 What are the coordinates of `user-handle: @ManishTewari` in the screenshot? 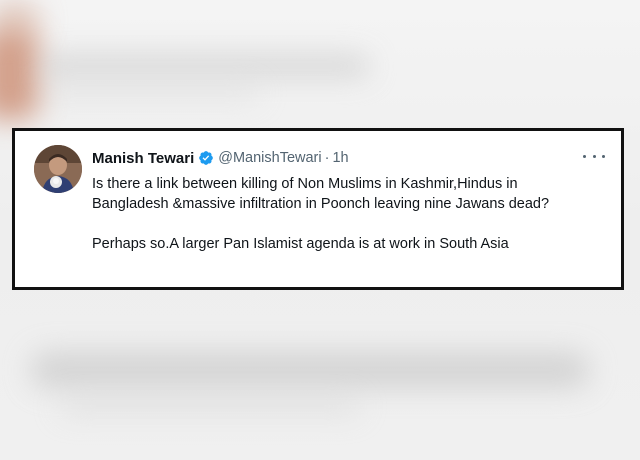 It's located at (269, 158).